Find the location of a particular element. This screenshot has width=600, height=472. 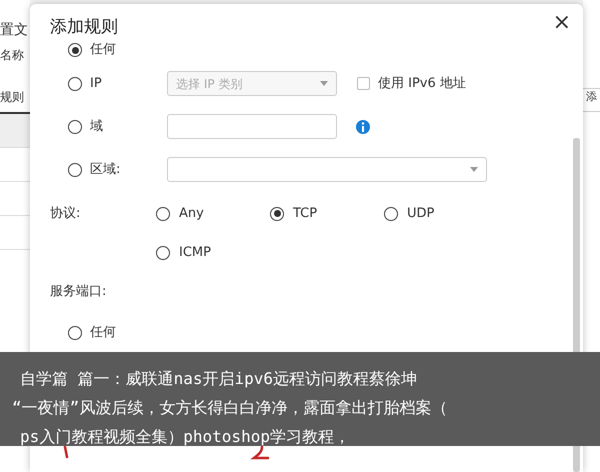

caption-line: ps入门教程视频全集）photoshop学习教程， is located at coordinates (185, 437).